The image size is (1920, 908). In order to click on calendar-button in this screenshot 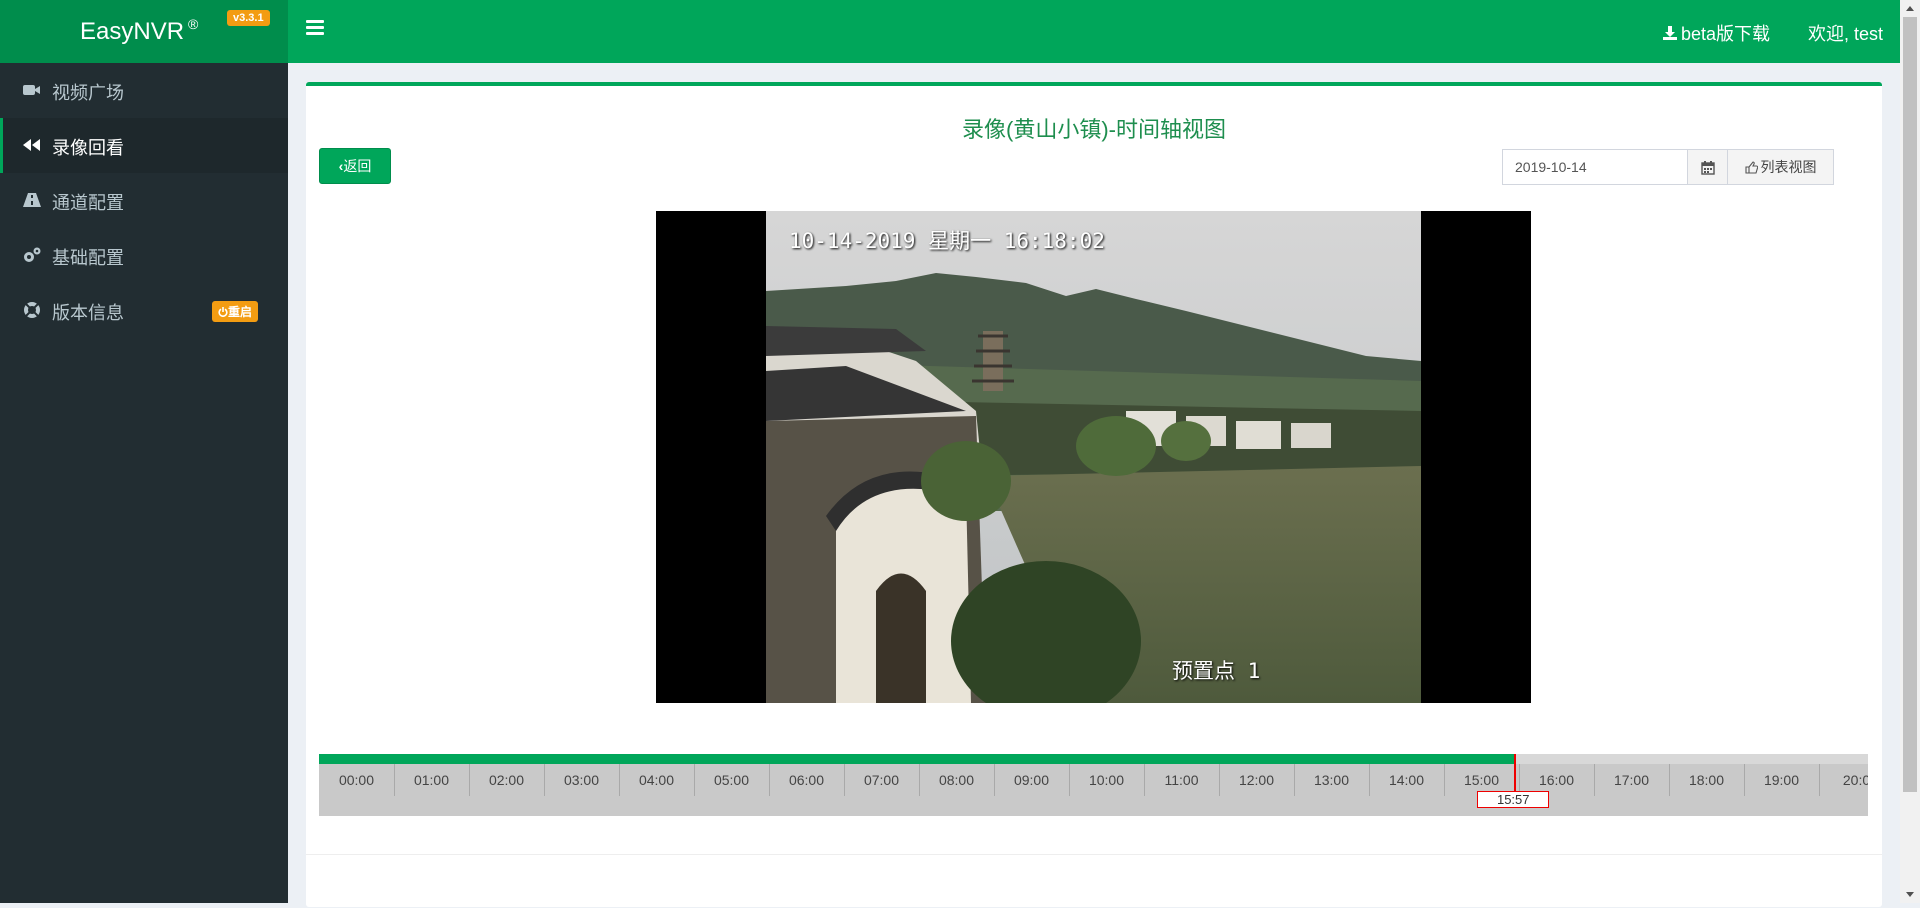, I will do `click(1708, 167)`.